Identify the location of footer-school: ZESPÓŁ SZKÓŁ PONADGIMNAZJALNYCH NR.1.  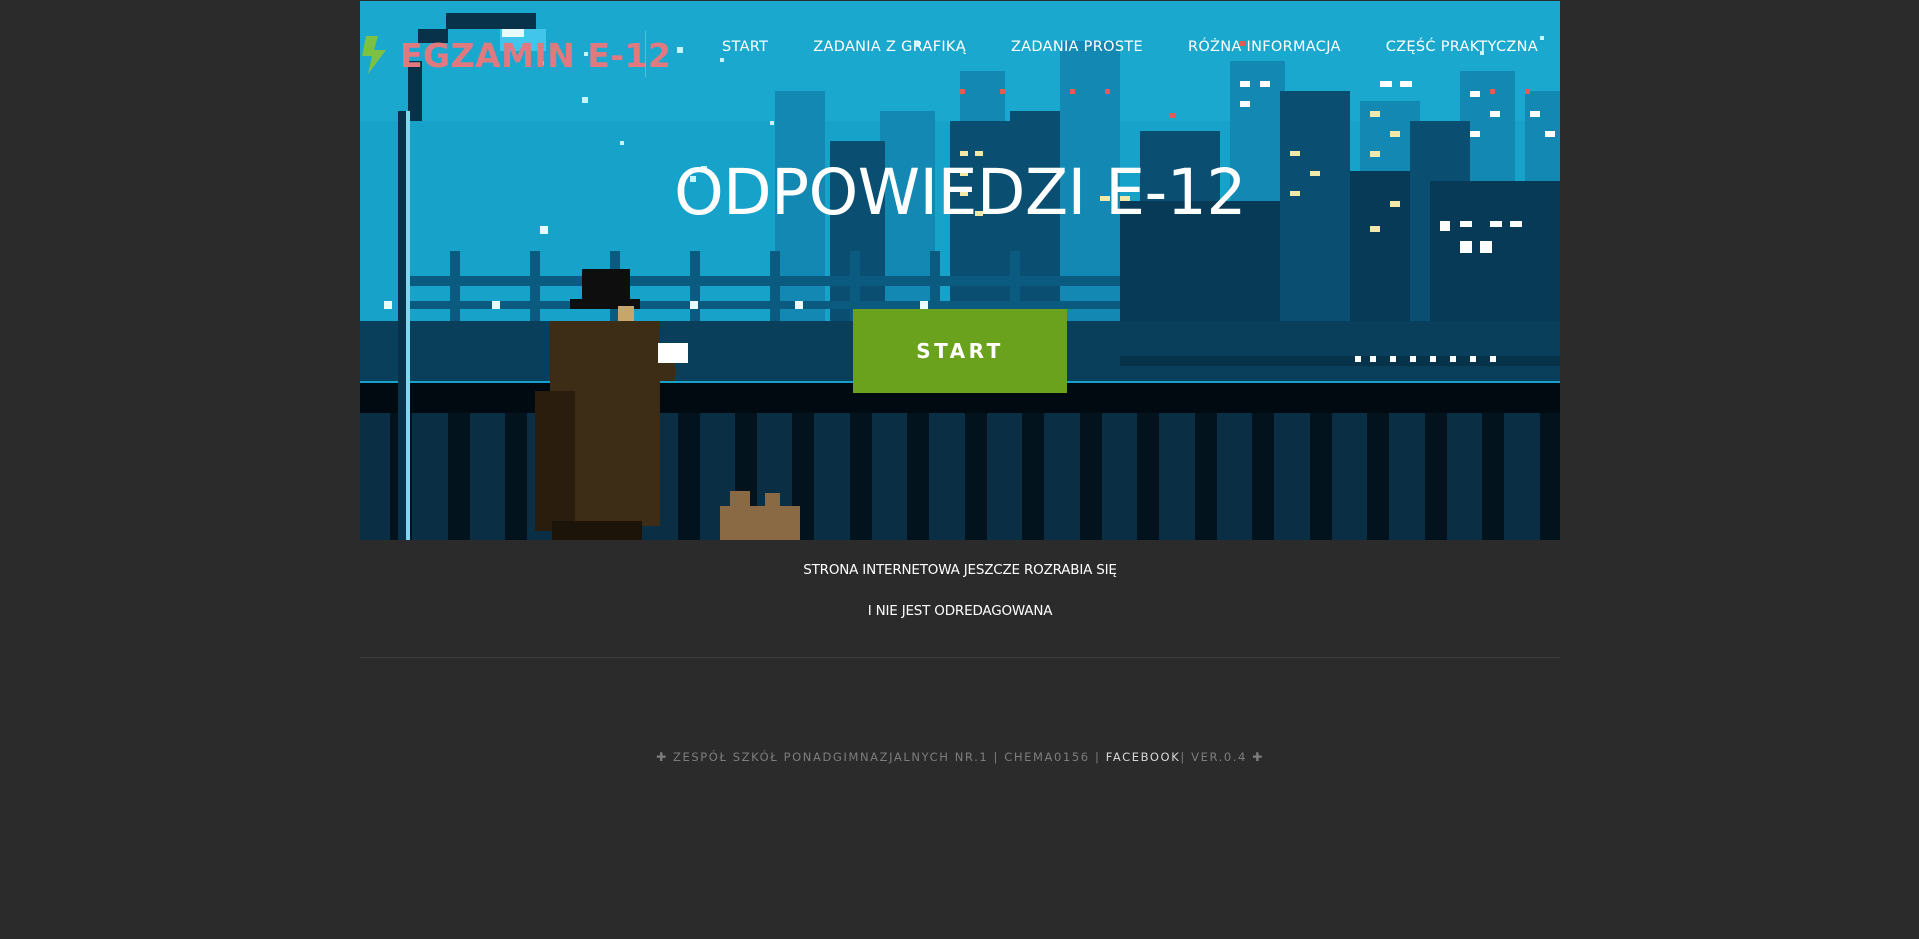
(831, 757).